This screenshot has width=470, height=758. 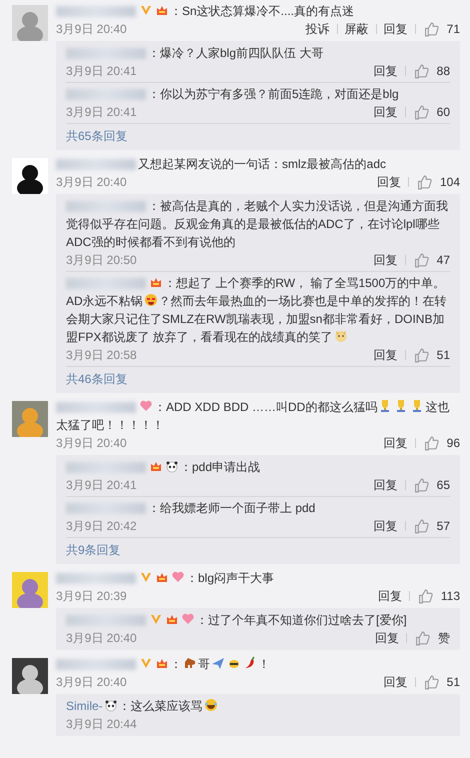 I want to click on comment-text: Simile- ：这么菜应该骂, so click(x=258, y=706).